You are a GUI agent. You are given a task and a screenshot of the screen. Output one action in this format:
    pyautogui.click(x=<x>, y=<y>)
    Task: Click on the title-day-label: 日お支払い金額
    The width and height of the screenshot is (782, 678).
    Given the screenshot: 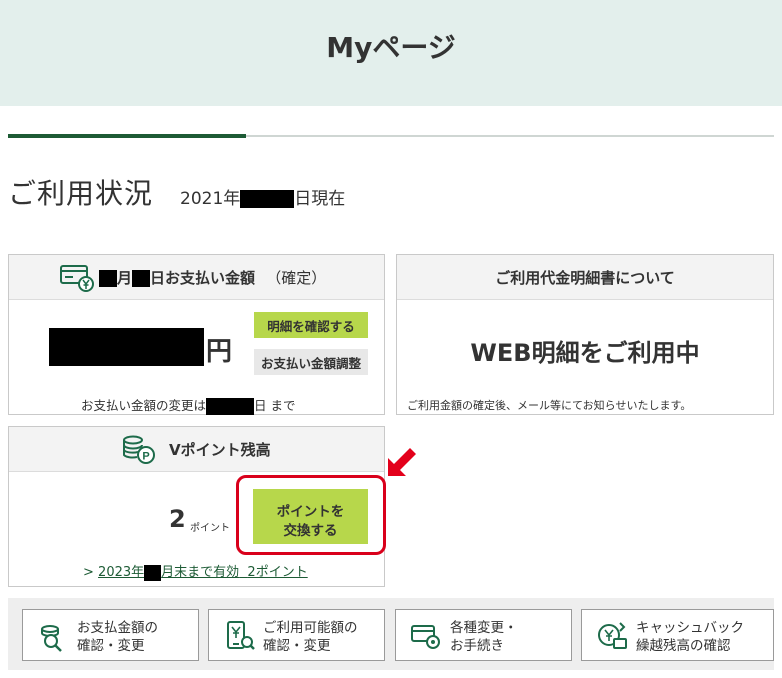 What is the action you would take?
    pyautogui.click(x=203, y=278)
    